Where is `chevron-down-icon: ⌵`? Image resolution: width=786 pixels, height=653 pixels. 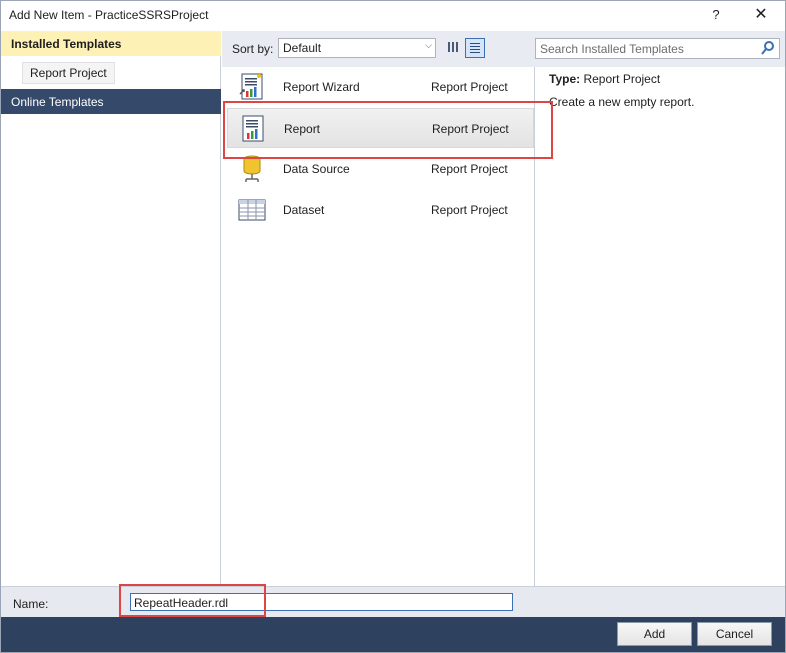 chevron-down-icon: ⌵ is located at coordinates (428, 45).